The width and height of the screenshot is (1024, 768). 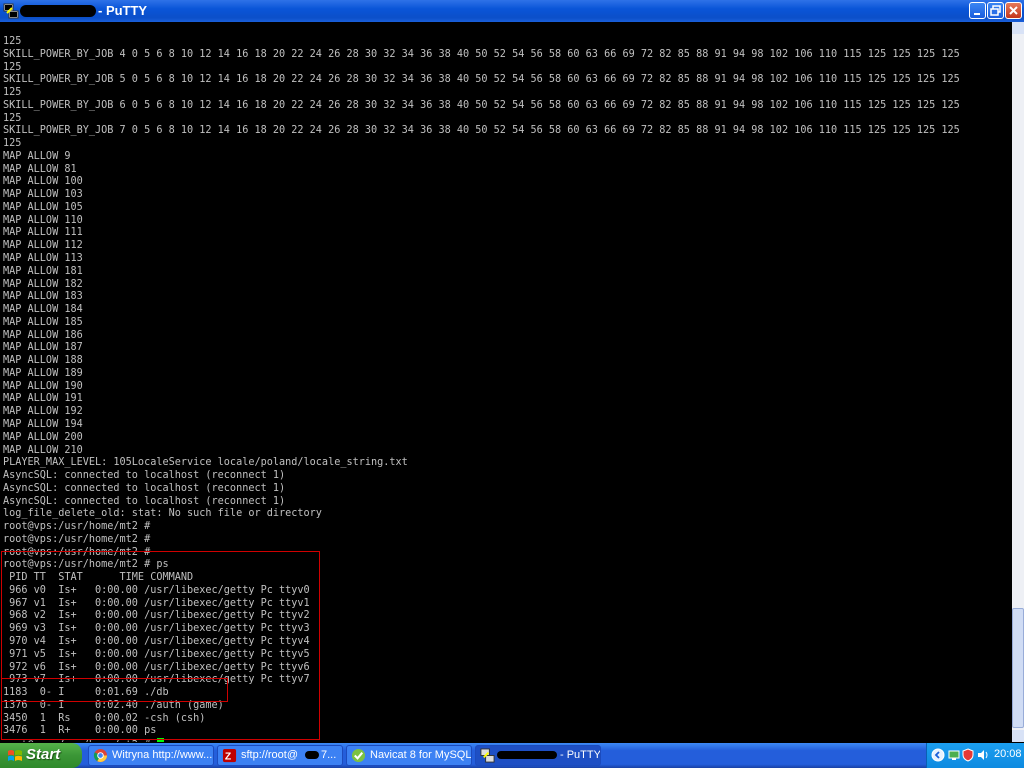 I want to click on terminal-line: MAP ALLOW 113, so click(x=43, y=259).